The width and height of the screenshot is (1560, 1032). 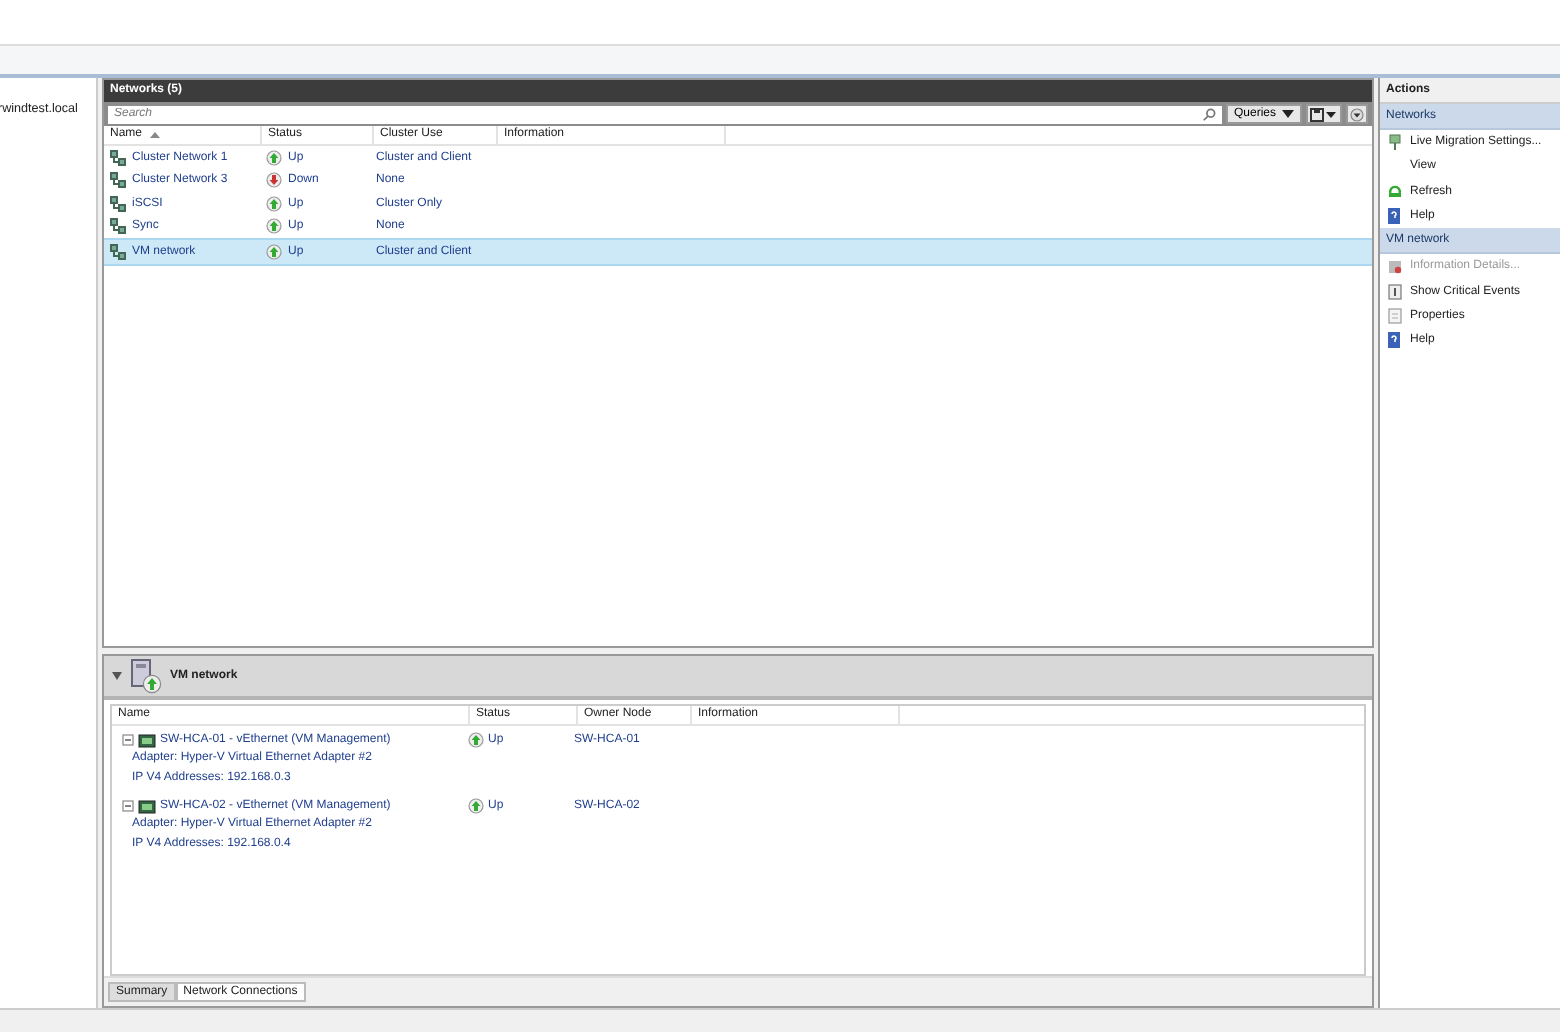 What do you see at coordinates (1357, 114) in the screenshot?
I see `expand-button` at bounding box center [1357, 114].